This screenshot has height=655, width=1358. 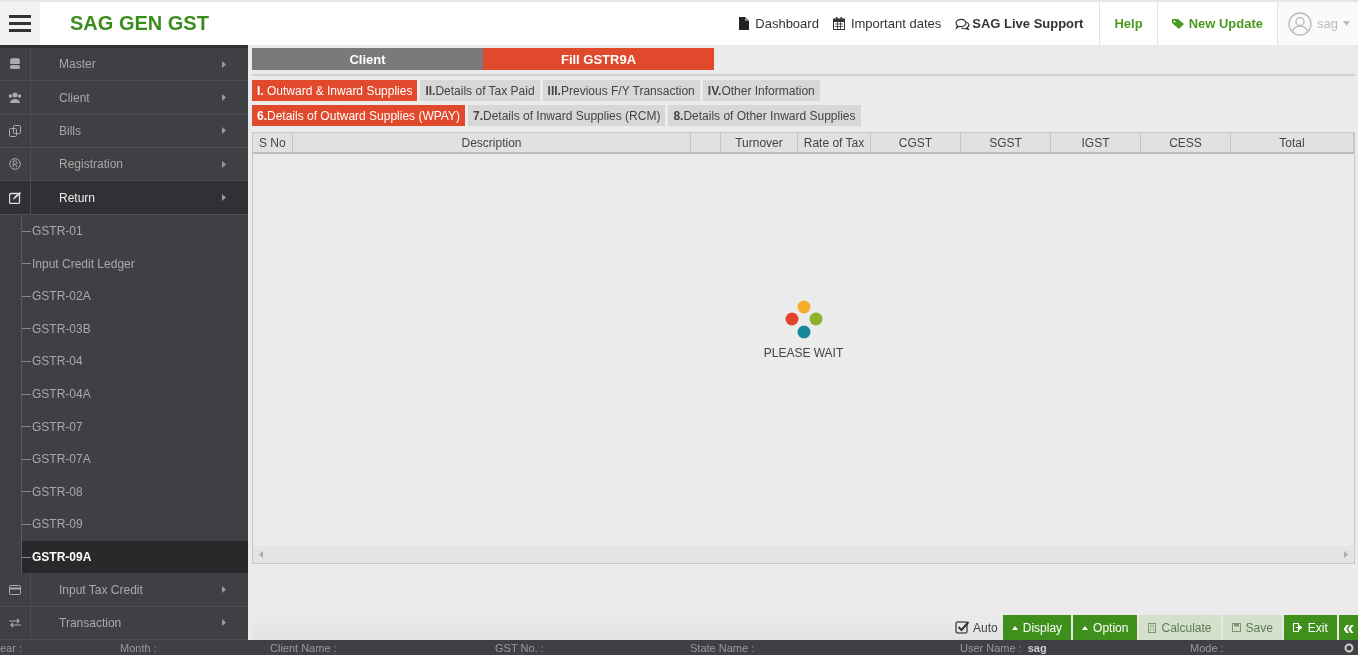 I want to click on status-field: State Name :, so click(x=825, y=647).